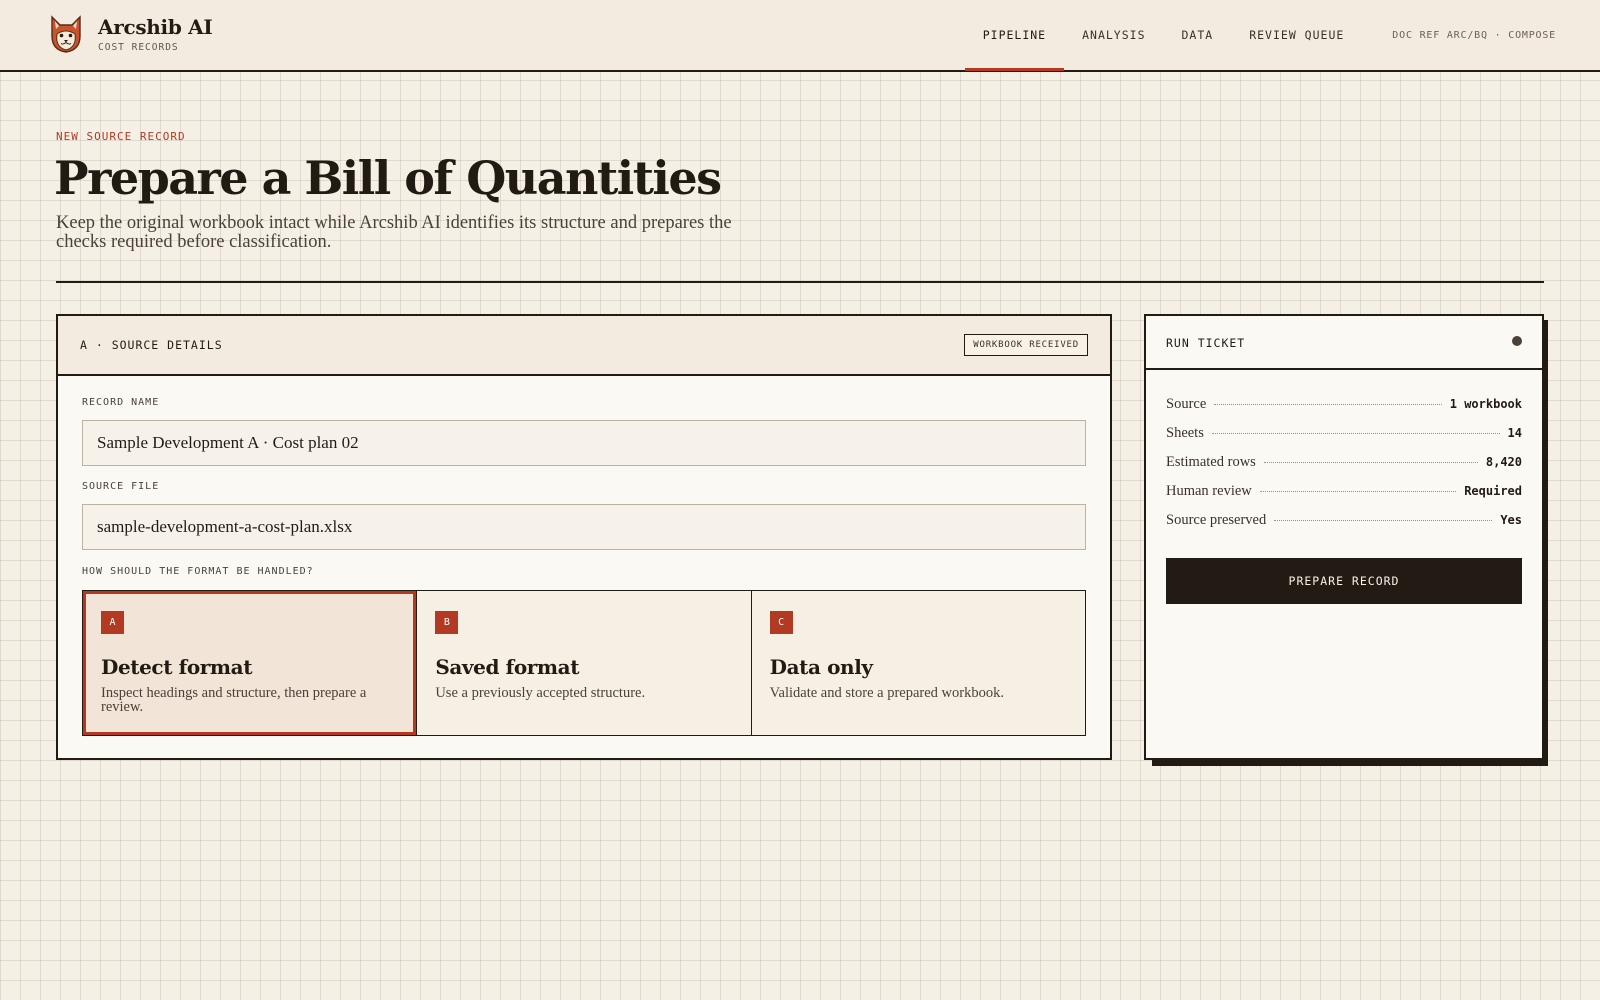 This screenshot has height=1000, width=1600. What do you see at coordinates (1344, 439) in the screenshot?
I see `summary-row: Sheets 14` at bounding box center [1344, 439].